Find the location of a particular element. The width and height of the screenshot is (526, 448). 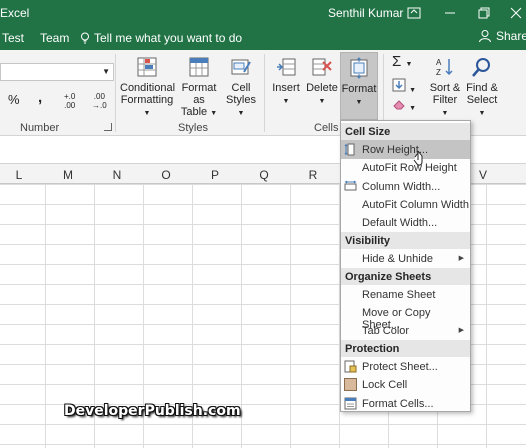

tell-me-text: Tell me what you want to do is located at coordinates (168, 38).